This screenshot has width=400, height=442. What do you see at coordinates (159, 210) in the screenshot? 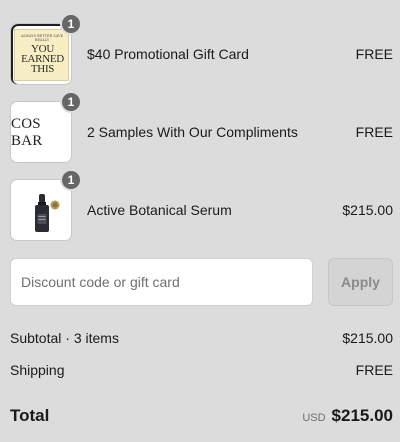
I see `item-name: Active Botanical Serum` at bounding box center [159, 210].